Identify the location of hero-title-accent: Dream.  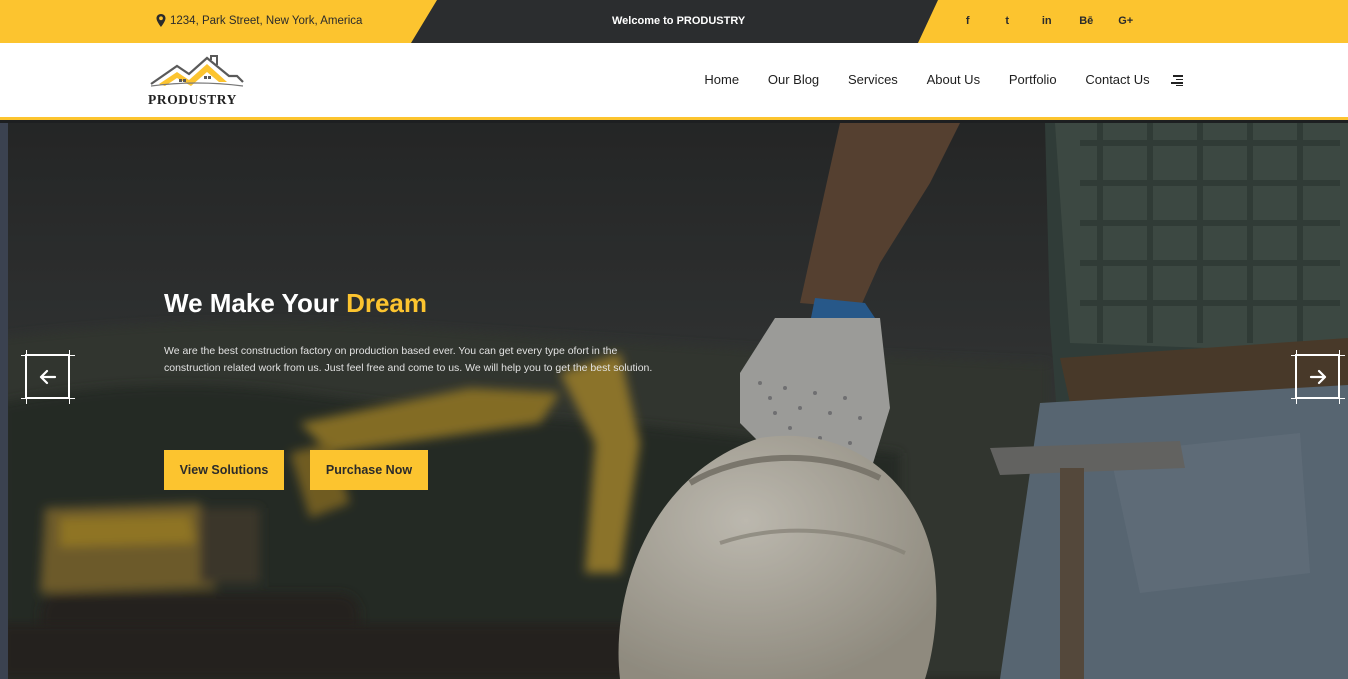
(387, 303).